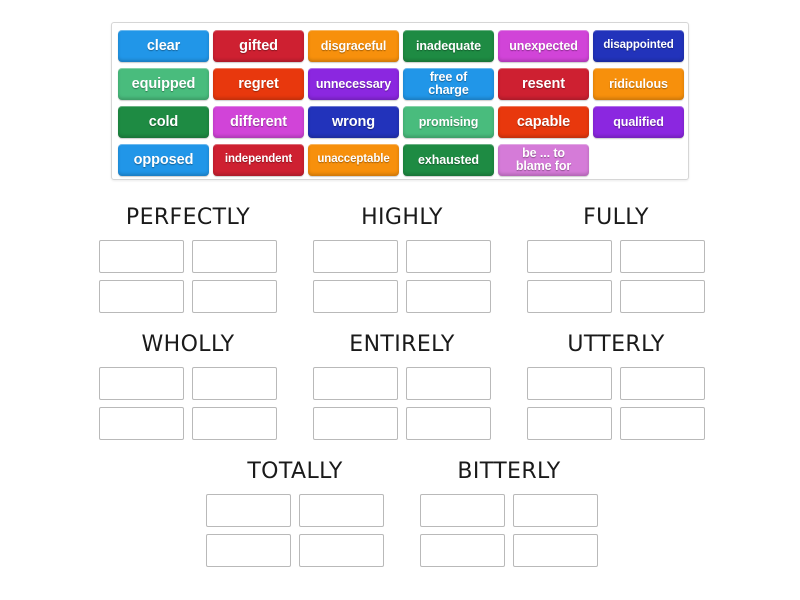 The width and height of the screenshot is (800, 600). I want to click on category-group: FULLY, so click(616, 259).